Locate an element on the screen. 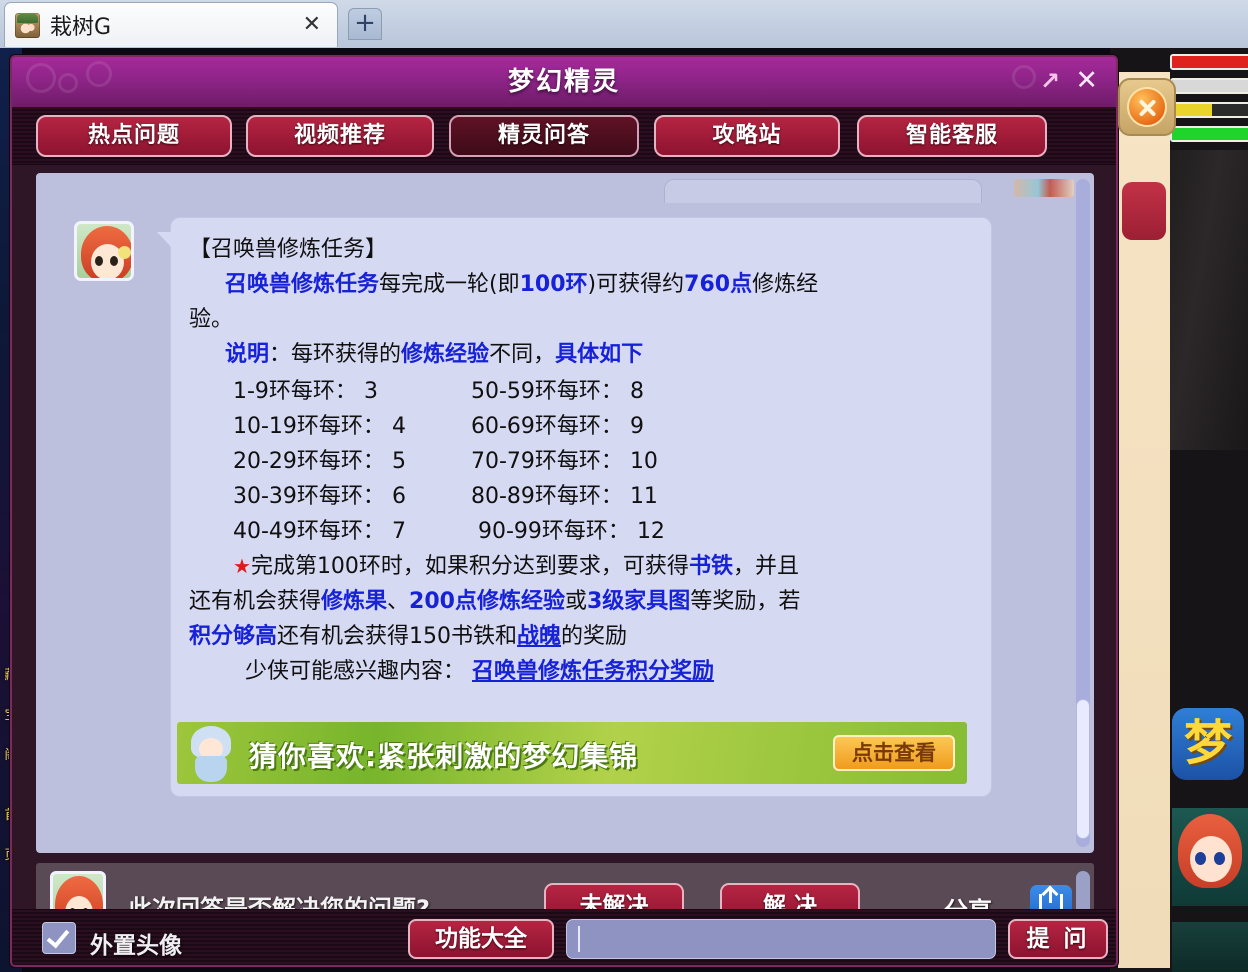 This screenshot has height=972, width=1248. ring-value: 9 is located at coordinates (636, 426).